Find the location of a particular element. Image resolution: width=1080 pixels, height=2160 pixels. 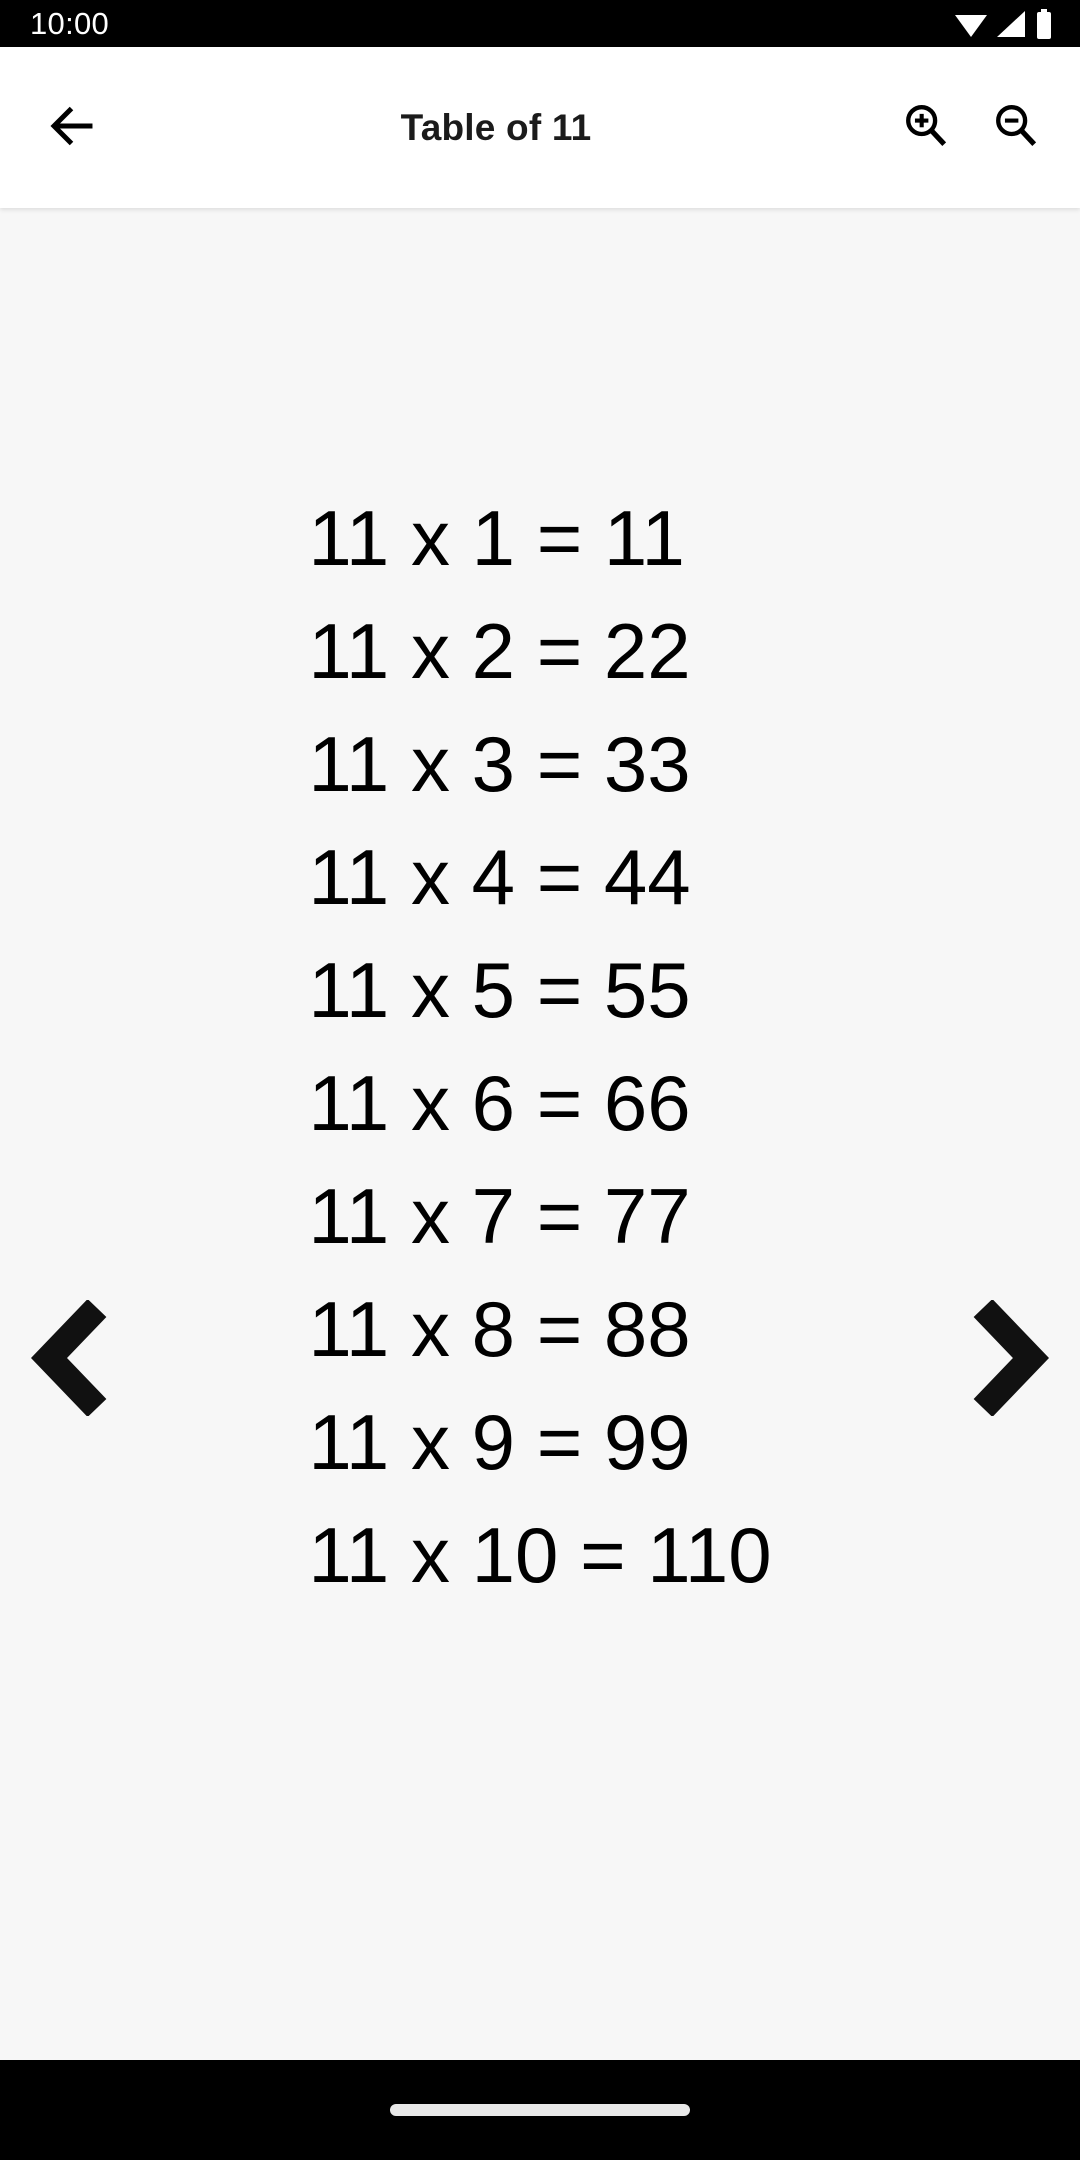

table-row: 11 x 2 = 22 is located at coordinates (499, 651).